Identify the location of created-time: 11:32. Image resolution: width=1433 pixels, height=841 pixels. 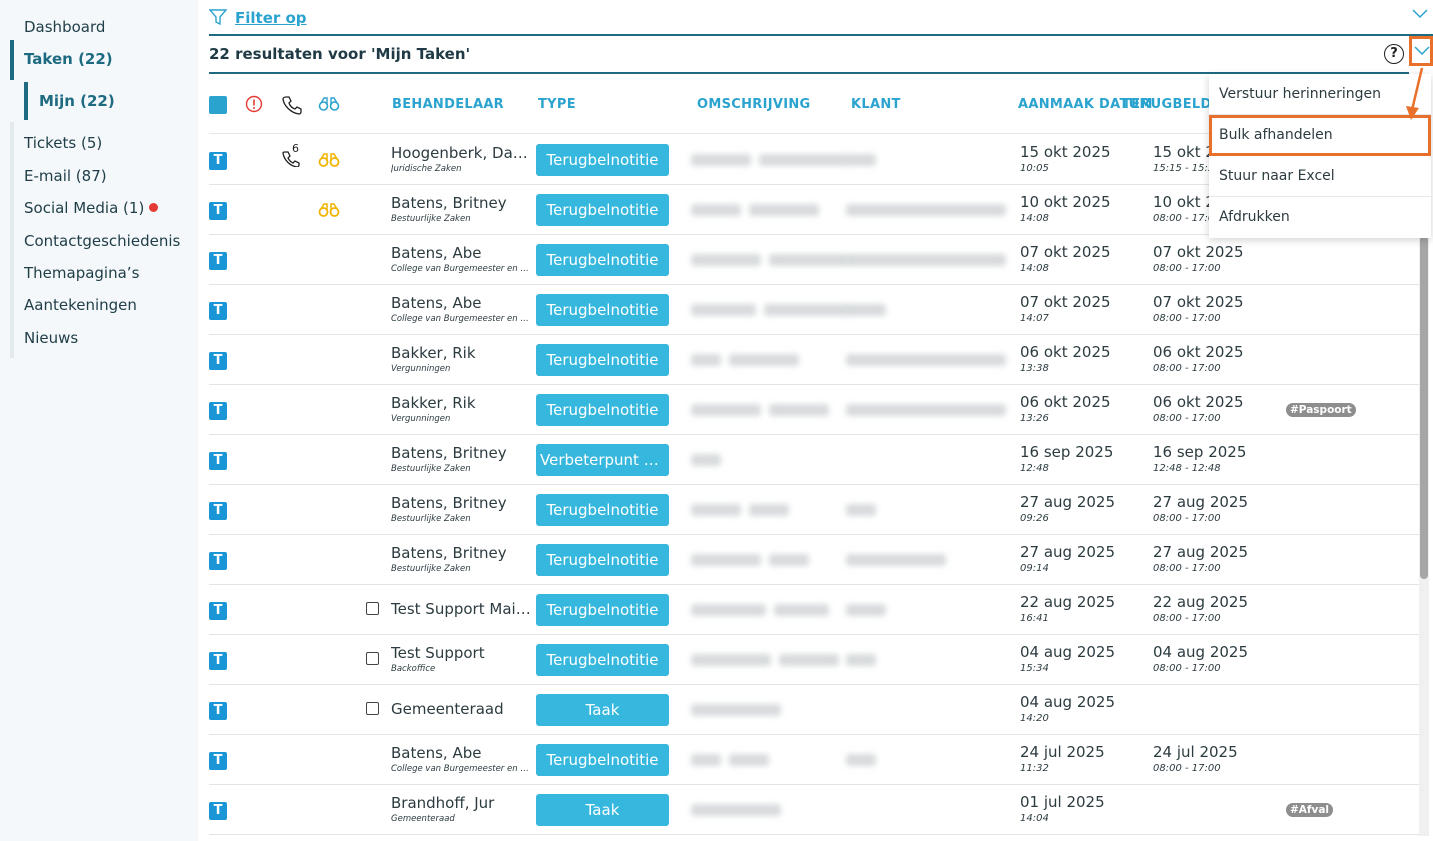
(1034, 768).